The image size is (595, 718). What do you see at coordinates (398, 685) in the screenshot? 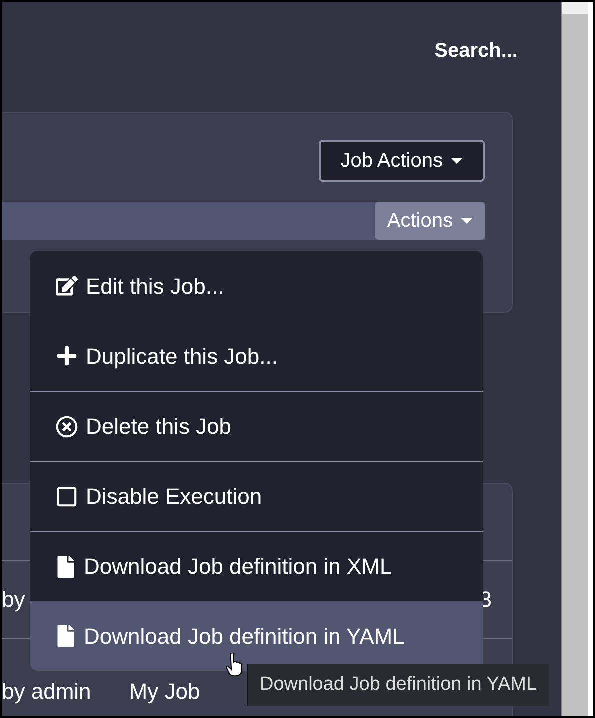
I see `tooltip: Download Job definition in YAML` at bounding box center [398, 685].